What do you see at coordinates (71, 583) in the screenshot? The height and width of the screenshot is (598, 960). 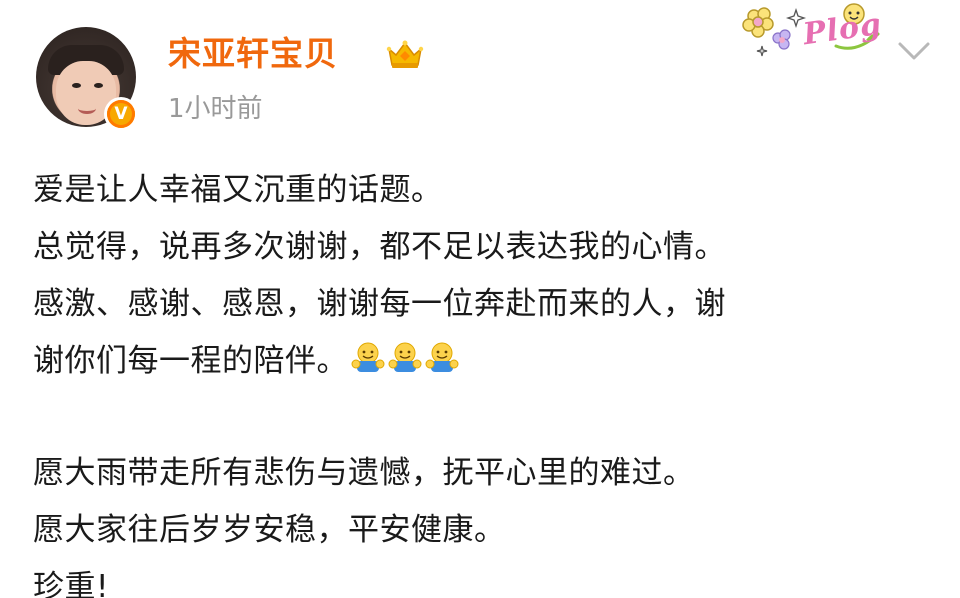 I see `post-text-line: 珍重!` at bounding box center [71, 583].